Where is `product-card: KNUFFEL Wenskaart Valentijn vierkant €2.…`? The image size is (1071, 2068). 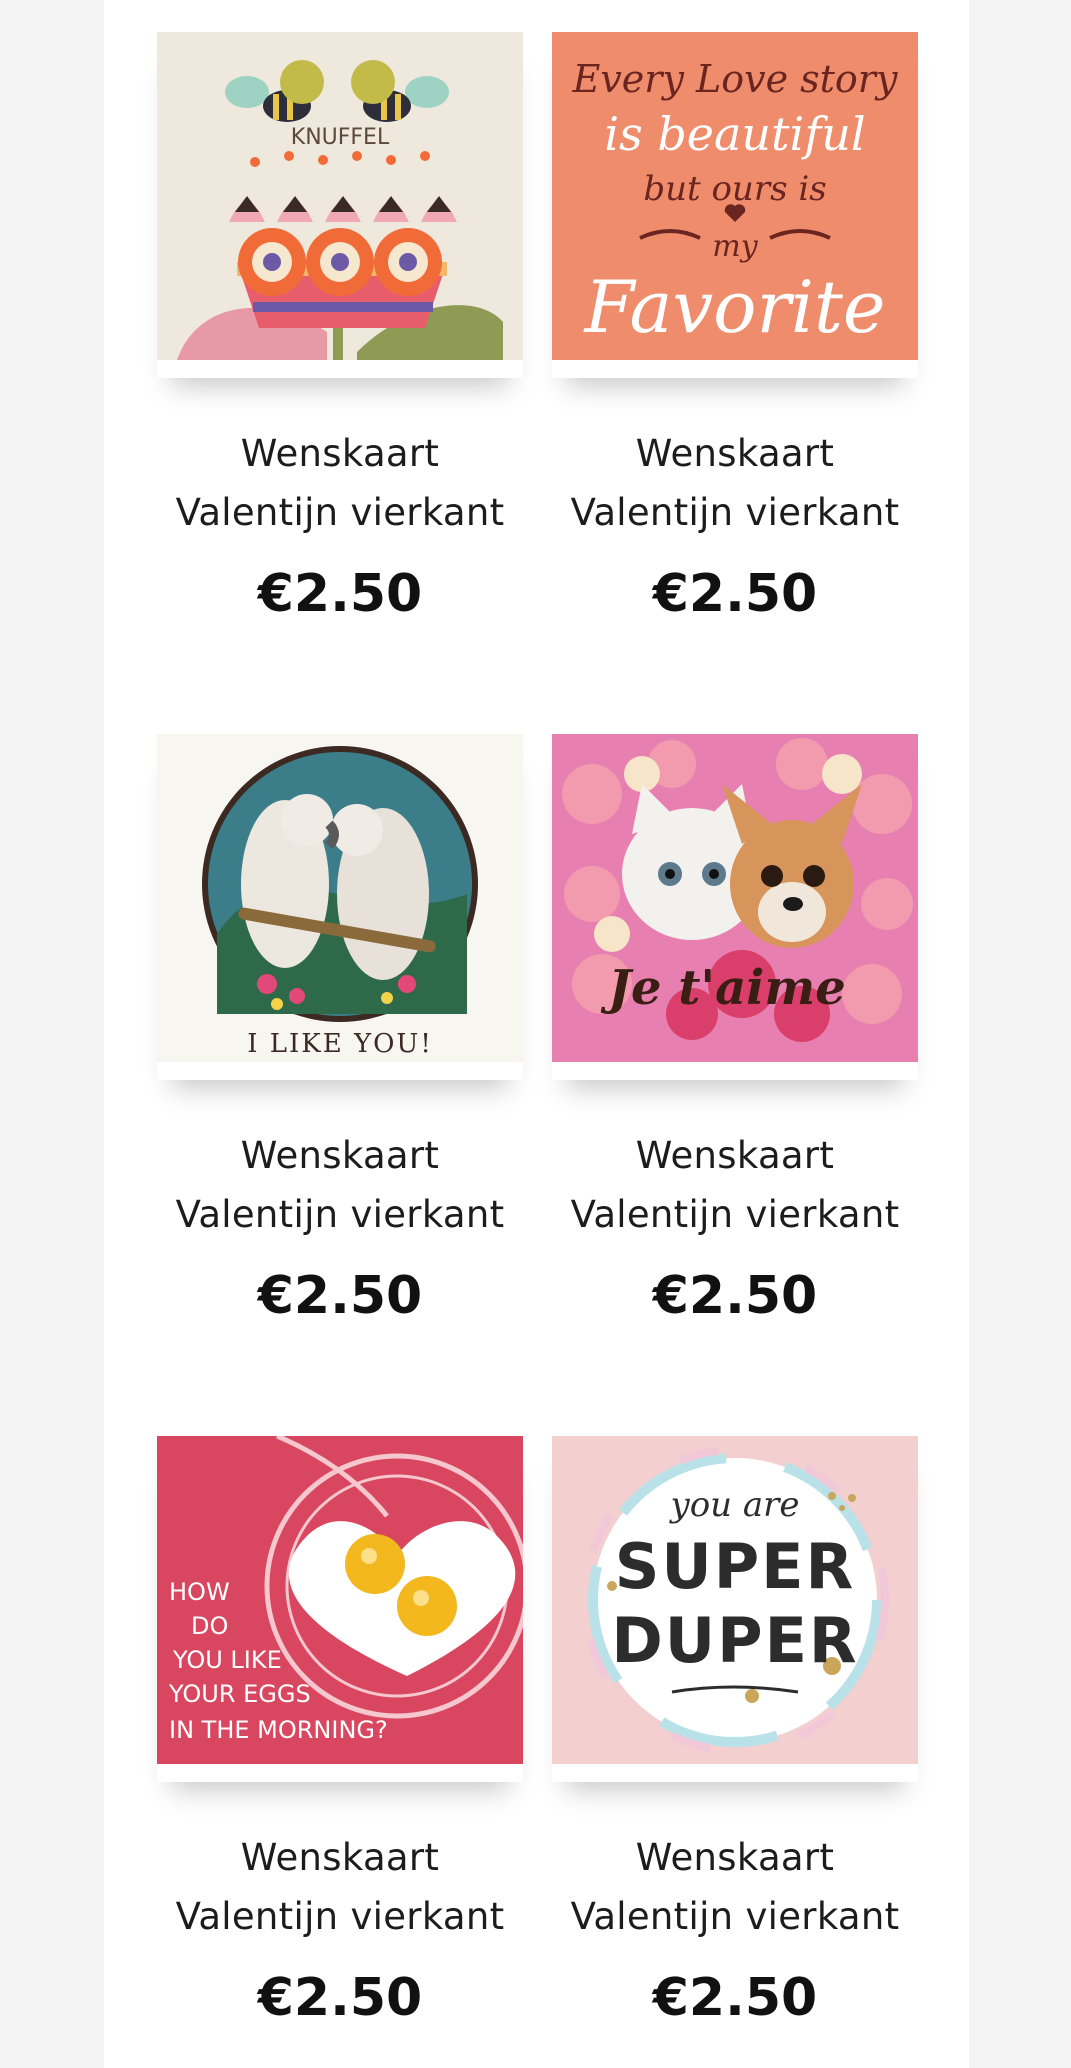
product-card: KNUFFEL Wenskaart Valentijn vierkant €2.… is located at coordinates (340, 328).